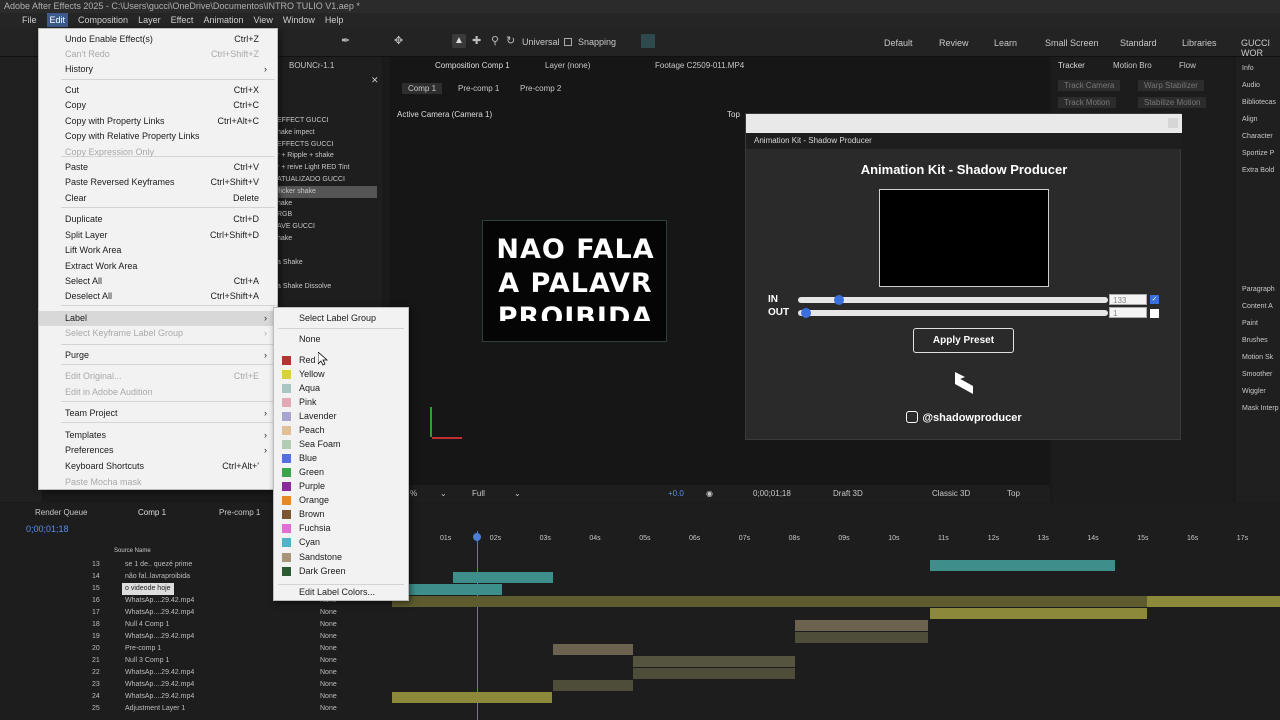  What do you see at coordinates (1260, 323) in the screenshot?
I see `panel-paint-tab: Paint` at bounding box center [1260, 323].